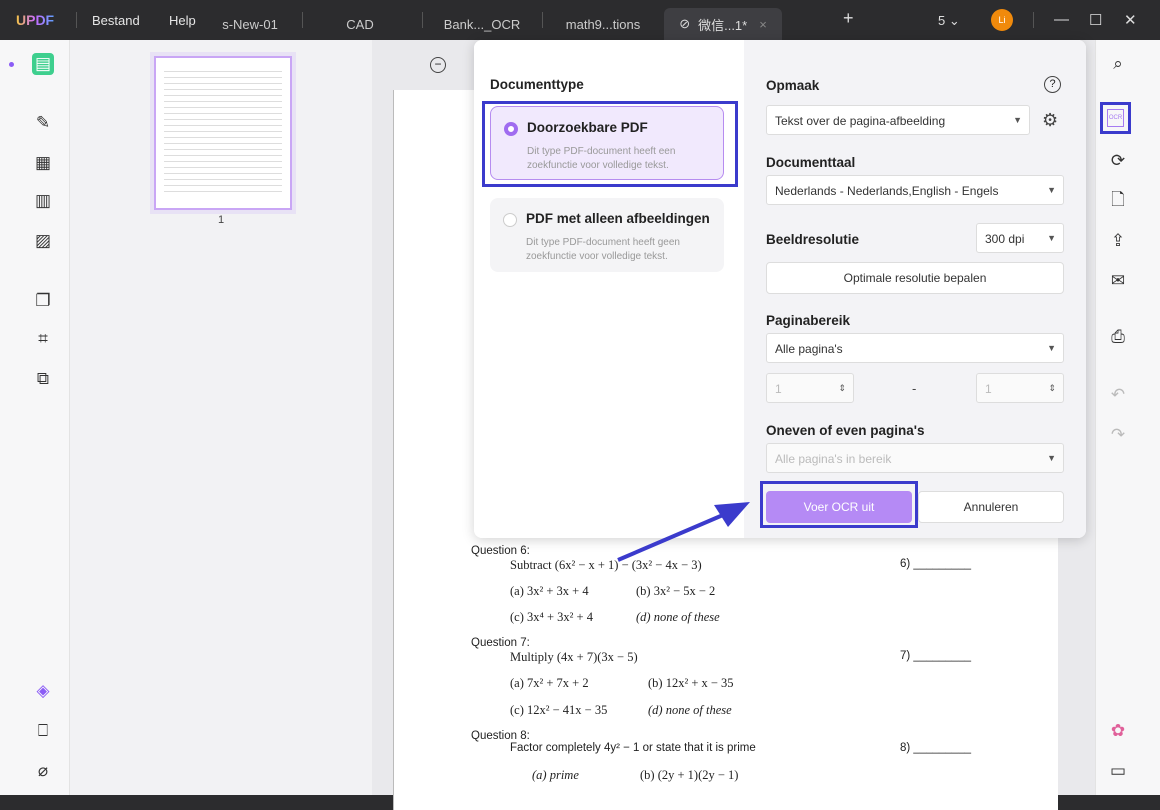  I want to click on annotation-arrow, so click(683, 532).